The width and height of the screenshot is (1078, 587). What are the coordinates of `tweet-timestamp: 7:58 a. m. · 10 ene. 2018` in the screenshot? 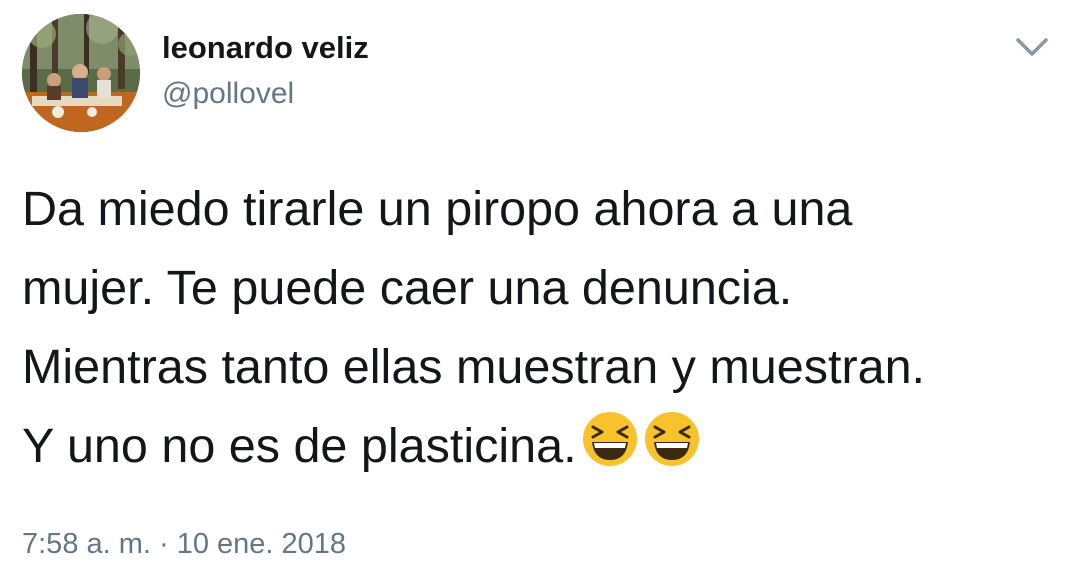 It's located at (184, 544).